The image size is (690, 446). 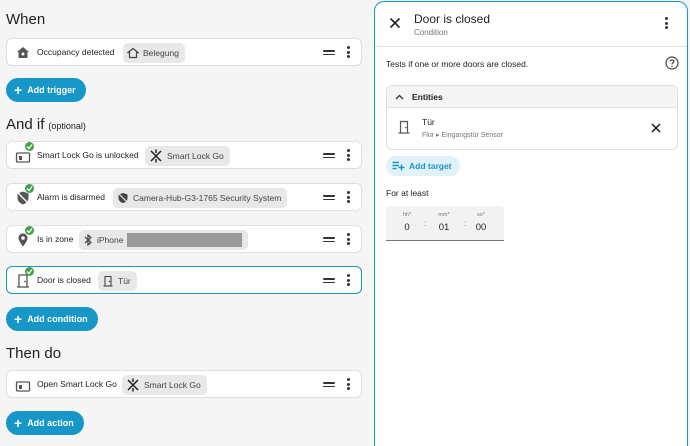 What do you see at coordinates (88, 155) in the screenshot?
I see `condition-label: Smart Lock Go is unlocked` at bounding box center [88, 155].